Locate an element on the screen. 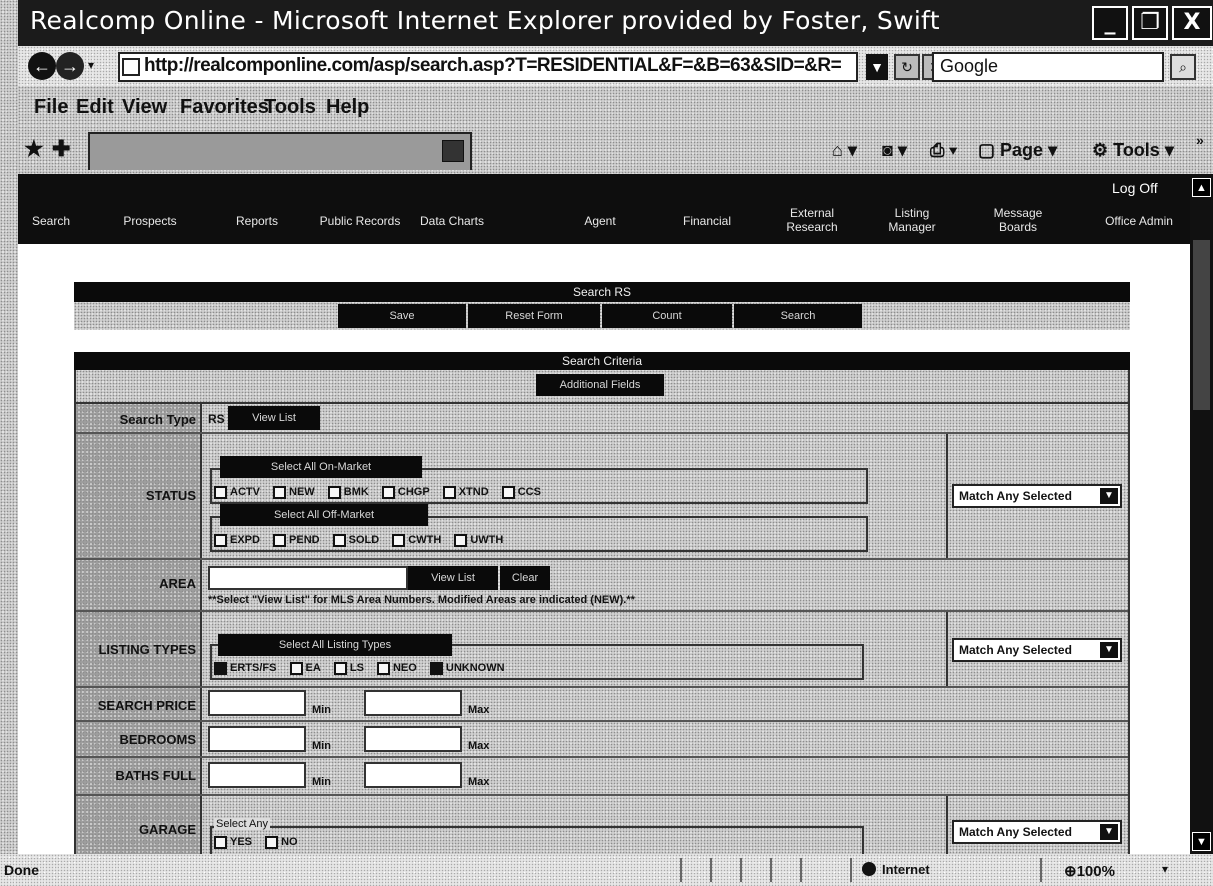 This screenshot has width=1213, height=886. area-input is located at coordinates (308, 578).